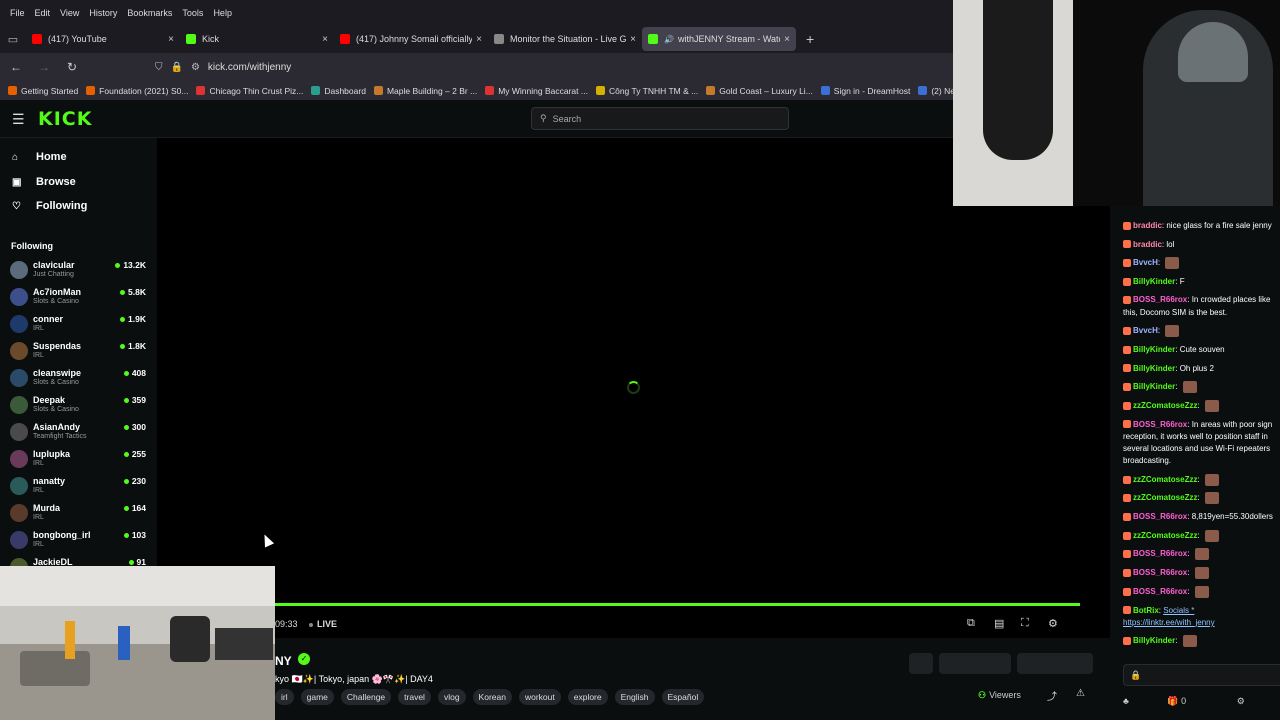 The width and height of the screenshot is (1280, 720). I want to click on followed-channel: clavicular Just Chatting 13.2K, so click(80, 270).